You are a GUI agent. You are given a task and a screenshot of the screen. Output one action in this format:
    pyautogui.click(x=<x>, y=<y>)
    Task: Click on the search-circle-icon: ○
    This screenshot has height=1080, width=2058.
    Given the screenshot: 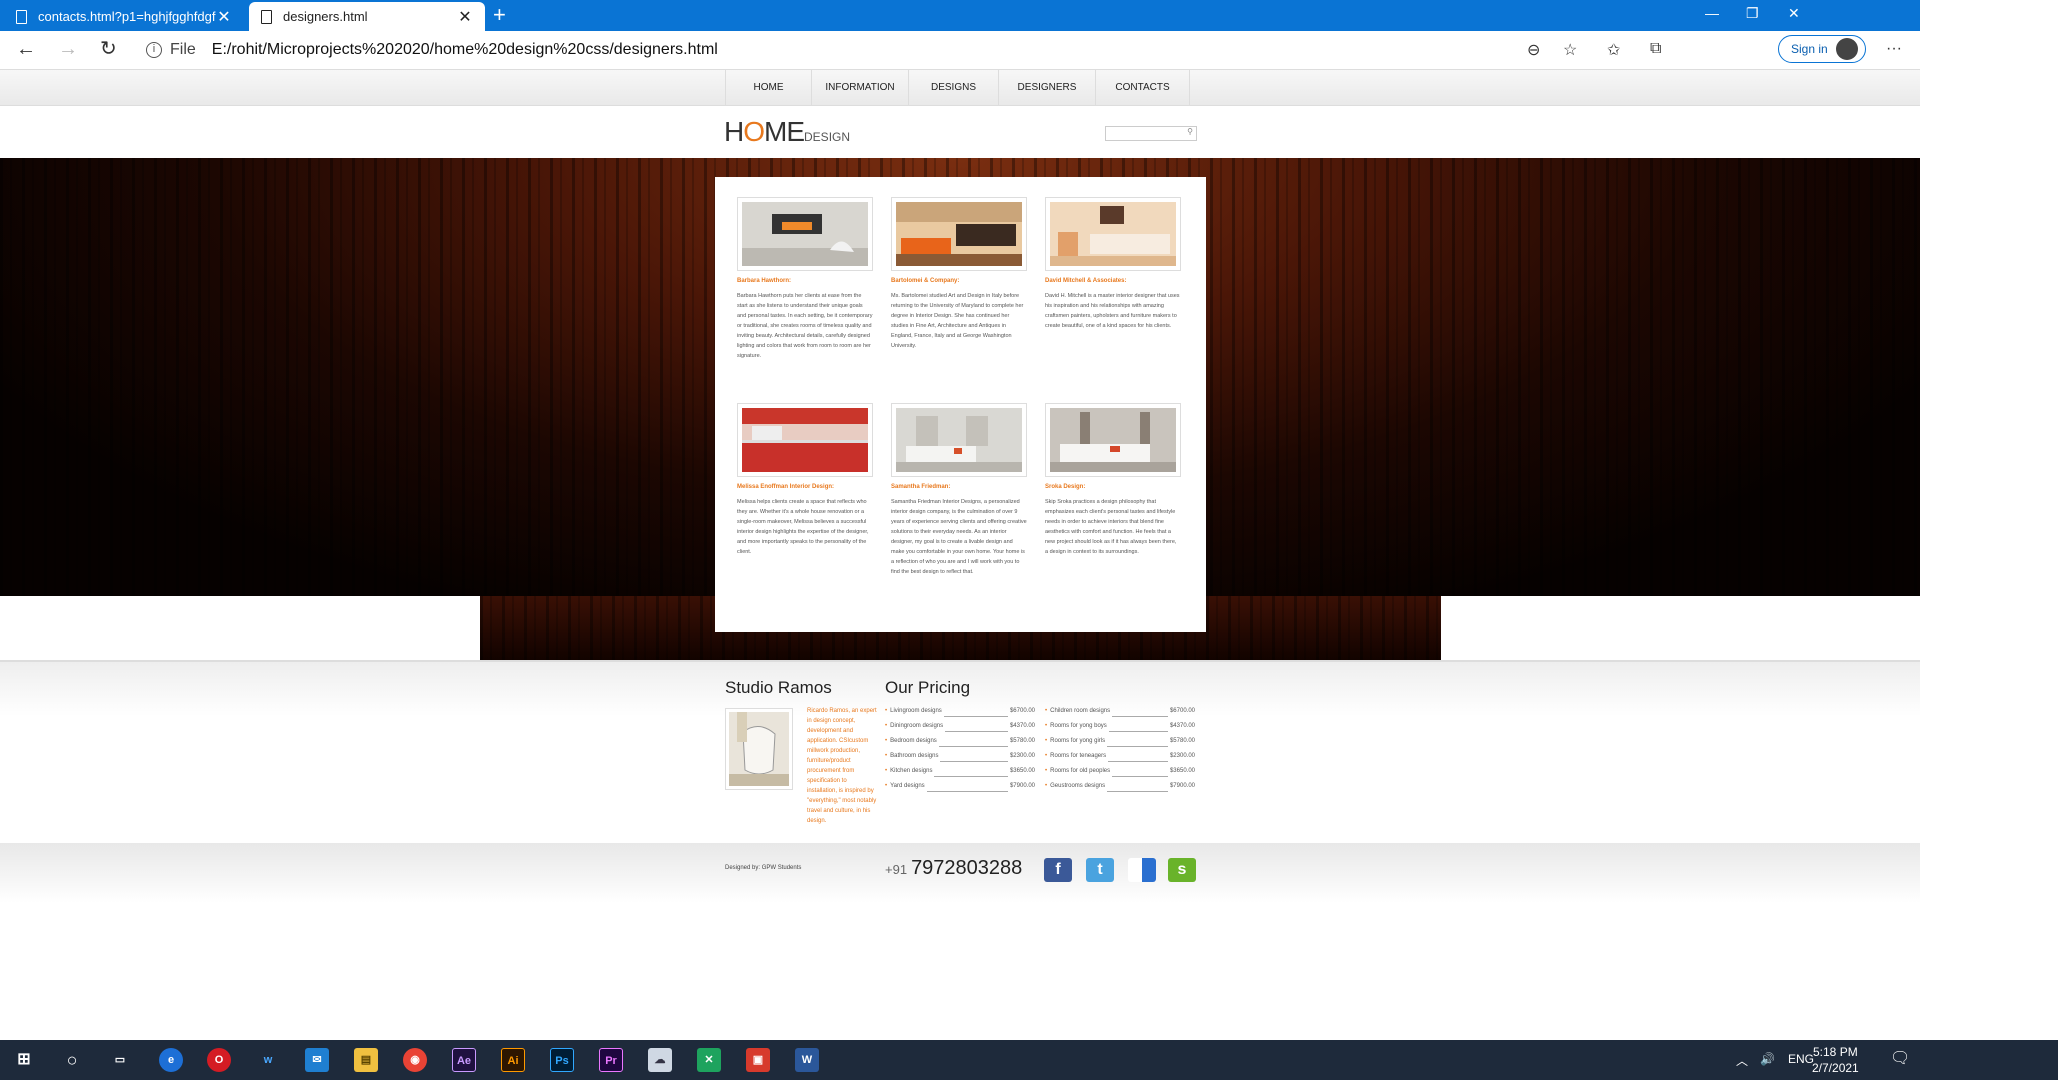 What is the action you would take?
    pyautogui.click(x=72, y=1060)
    